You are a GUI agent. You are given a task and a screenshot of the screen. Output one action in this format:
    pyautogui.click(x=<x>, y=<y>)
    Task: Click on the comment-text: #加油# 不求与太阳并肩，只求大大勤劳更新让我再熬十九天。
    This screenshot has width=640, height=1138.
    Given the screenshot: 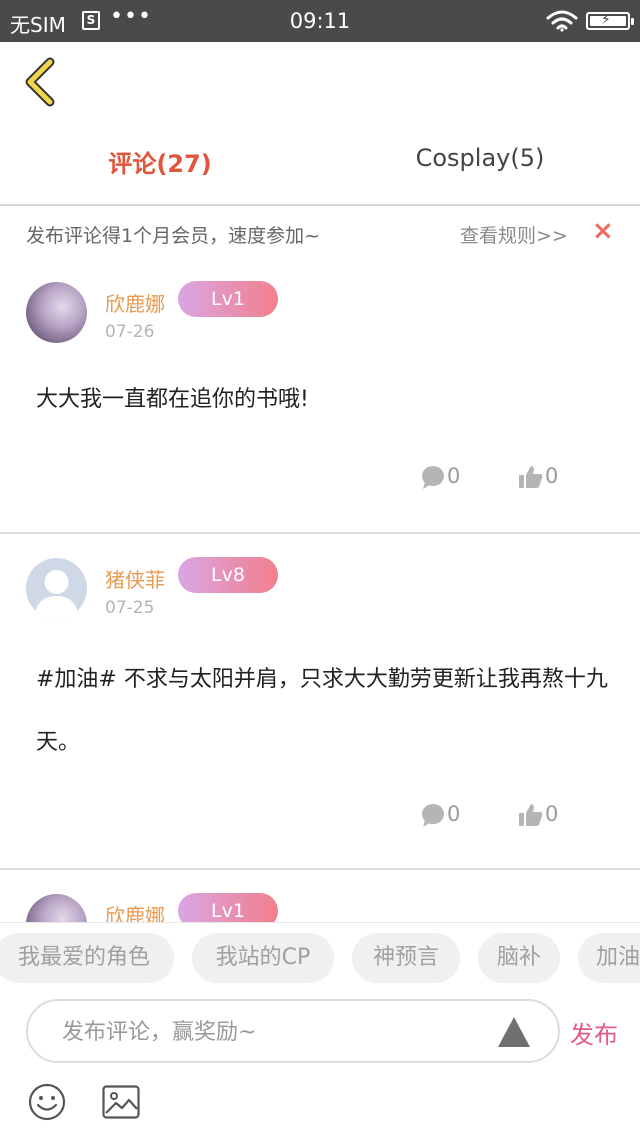 What is the action you would take?
    pyautogui.click(x=322, y=711)
    